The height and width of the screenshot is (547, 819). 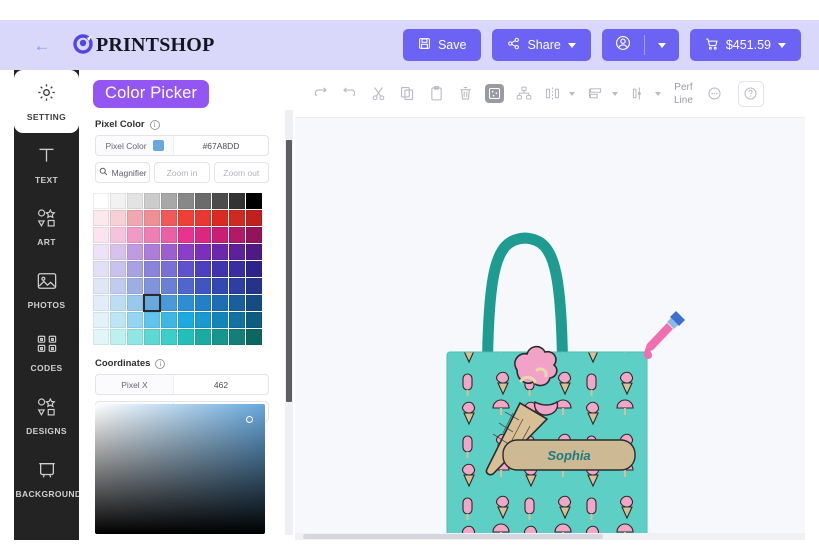 I want to click on canvas-horizontal-scrollbar, so click(x=550, y=536).